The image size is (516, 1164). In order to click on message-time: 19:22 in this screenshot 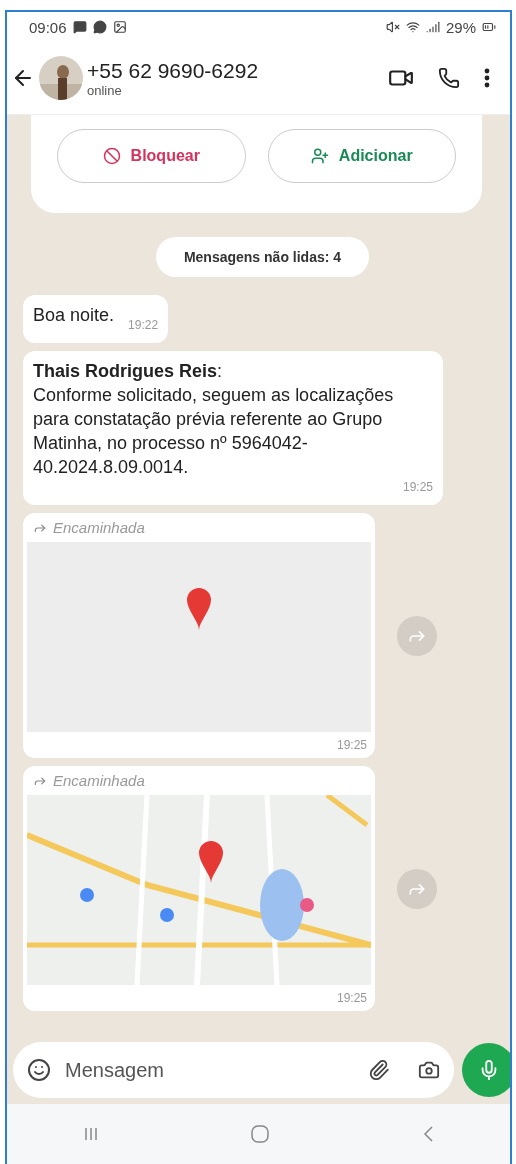, I will do `click(143, 325)`.